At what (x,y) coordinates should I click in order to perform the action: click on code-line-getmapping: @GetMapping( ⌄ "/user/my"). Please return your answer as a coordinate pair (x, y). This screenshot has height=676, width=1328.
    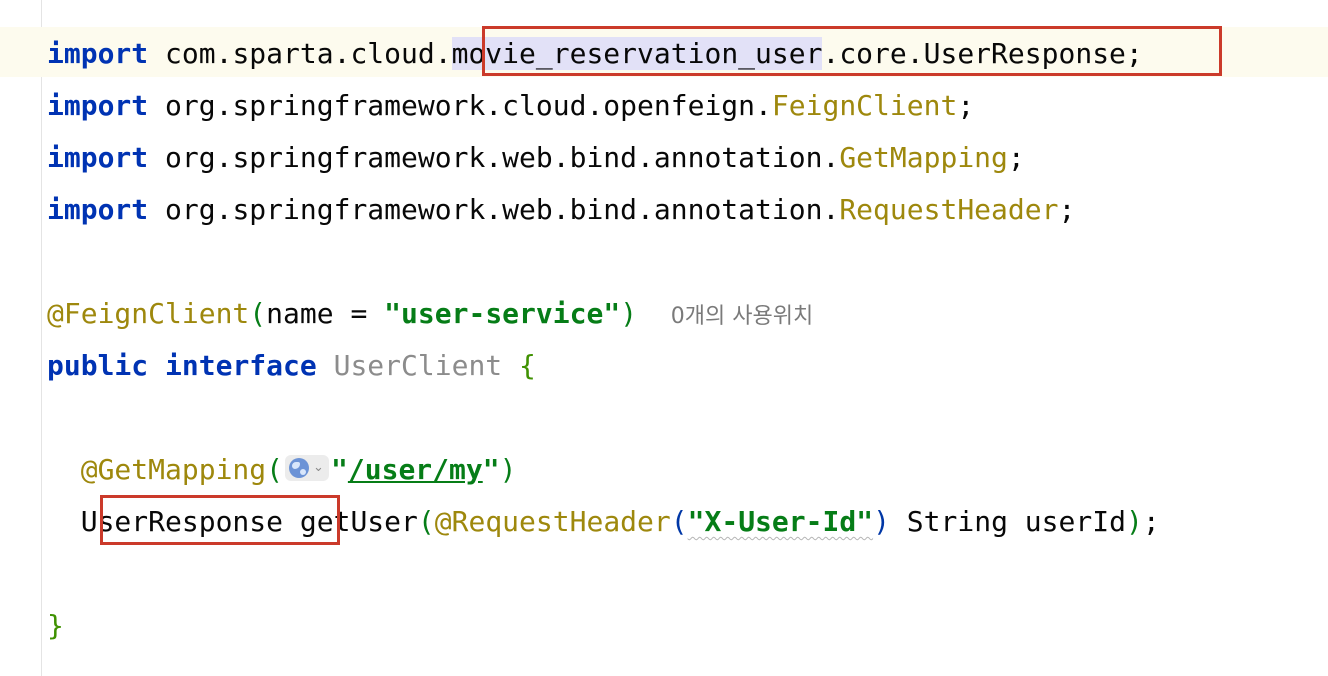
    Looking at the image, I should click on (282, 470).